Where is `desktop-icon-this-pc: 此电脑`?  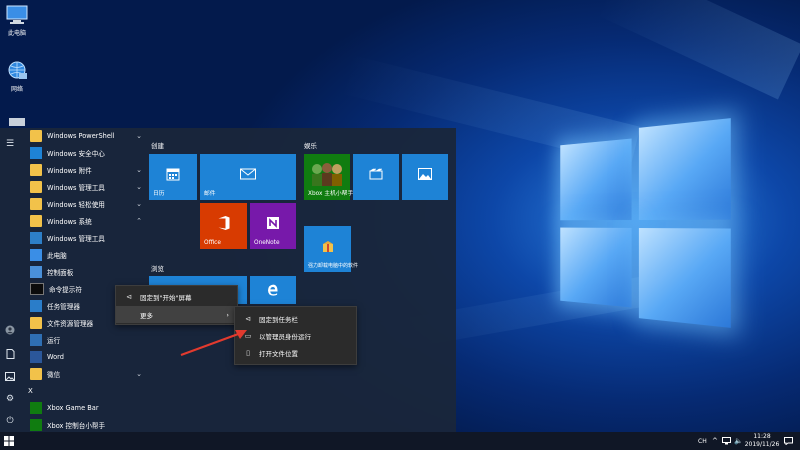
desktop-icon-this-pc: 此电脑 is located at coordinates (17, 20).